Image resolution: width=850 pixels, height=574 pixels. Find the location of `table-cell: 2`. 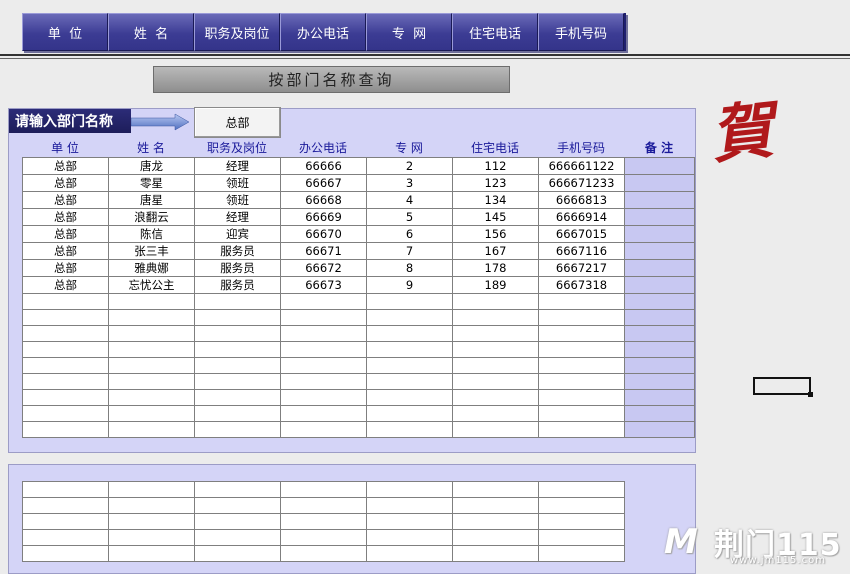

table-cell: 2 is located at coordinates (409, 166).